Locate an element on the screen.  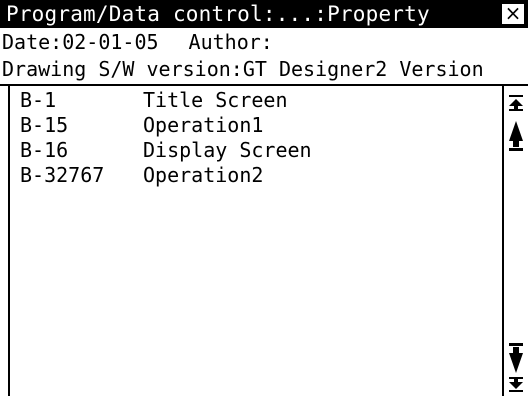
title-bar: Program/Data control:...:Property × is located at coordinates (264, 14).